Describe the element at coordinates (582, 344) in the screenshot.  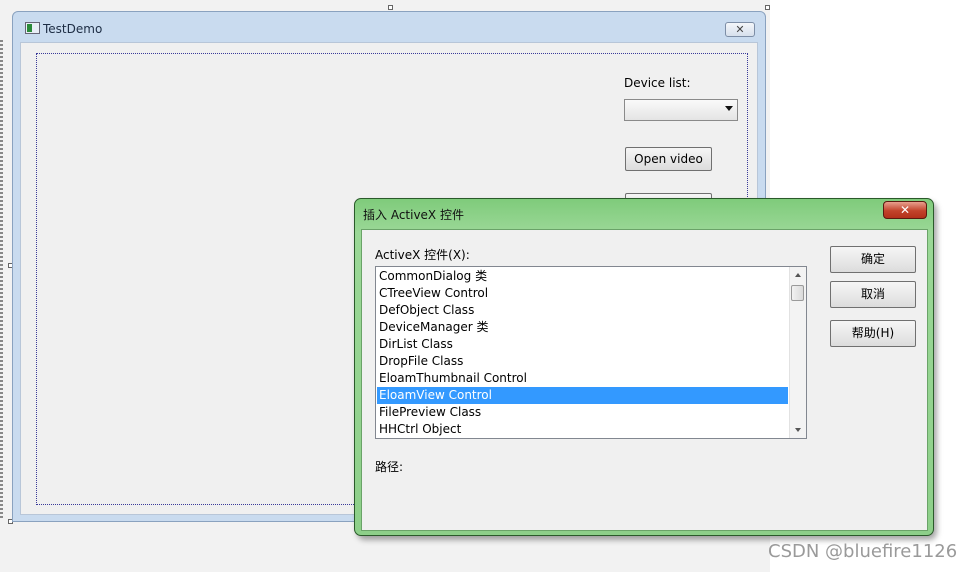
I see `list-item: DirList Class` at that location.